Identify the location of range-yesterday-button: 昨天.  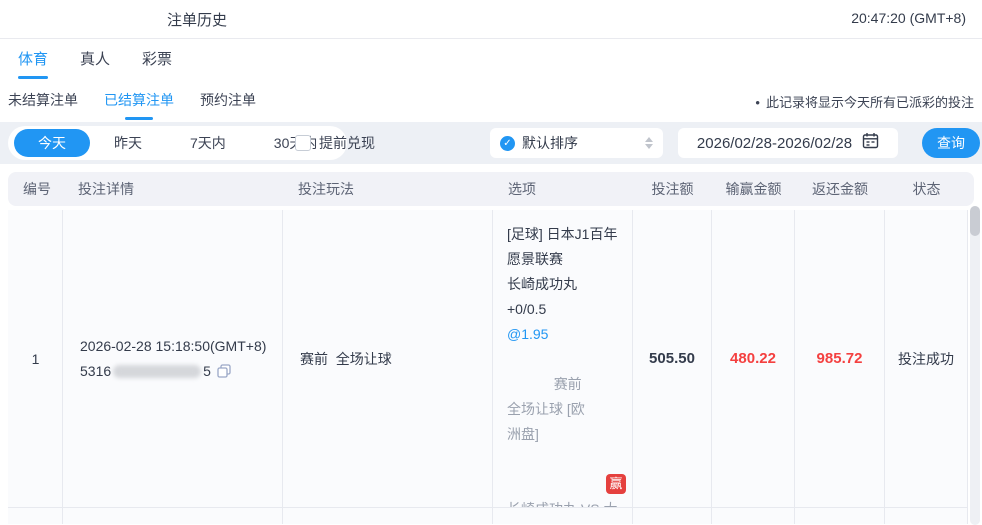
(128, 143).